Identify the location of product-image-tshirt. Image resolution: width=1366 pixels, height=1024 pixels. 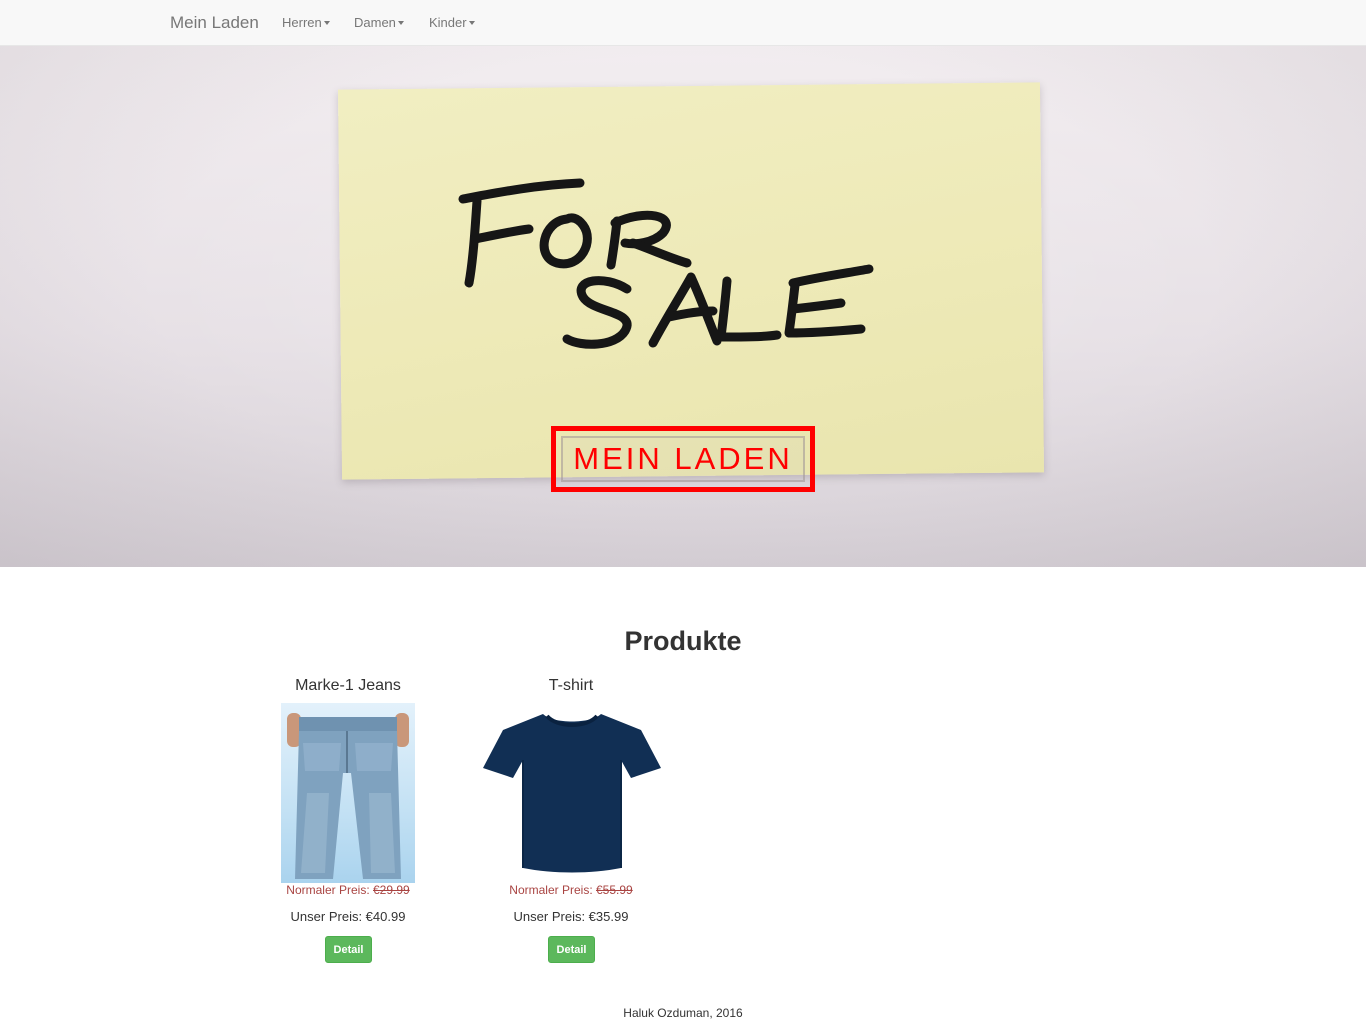
(572, 791).